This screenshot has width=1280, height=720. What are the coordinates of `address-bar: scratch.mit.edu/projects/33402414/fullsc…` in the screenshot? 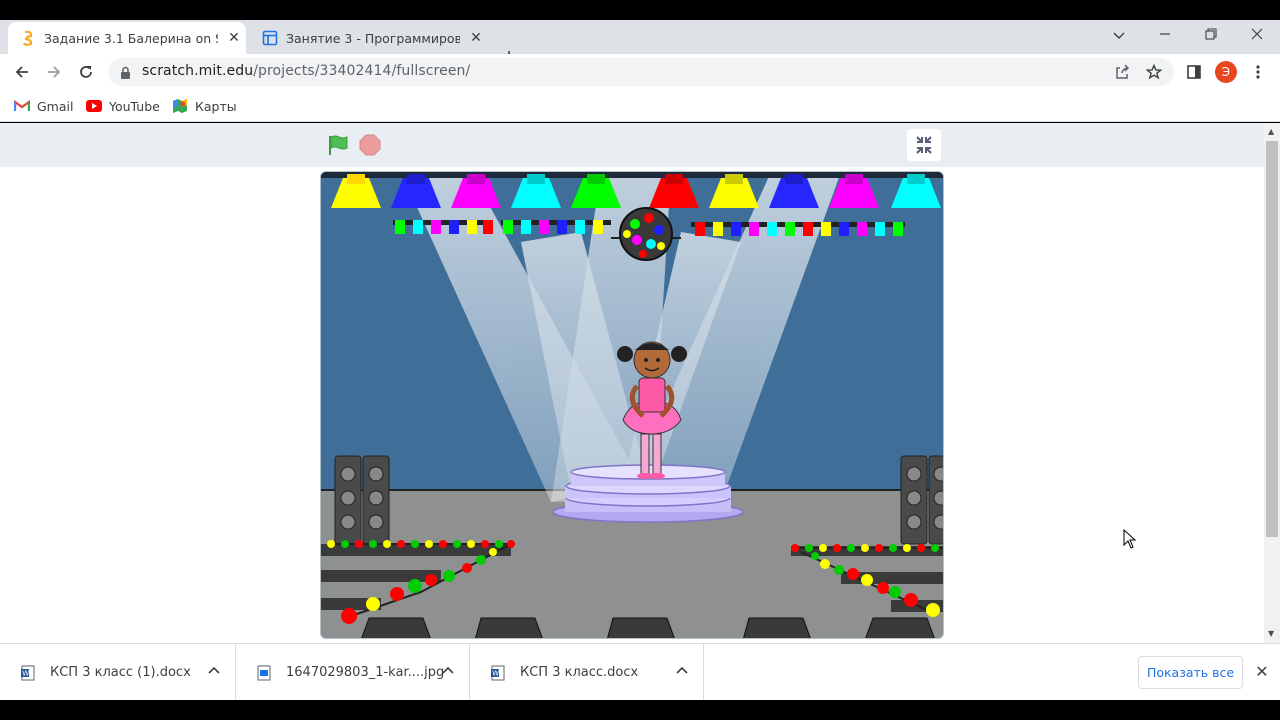 It's located at (641, 72).